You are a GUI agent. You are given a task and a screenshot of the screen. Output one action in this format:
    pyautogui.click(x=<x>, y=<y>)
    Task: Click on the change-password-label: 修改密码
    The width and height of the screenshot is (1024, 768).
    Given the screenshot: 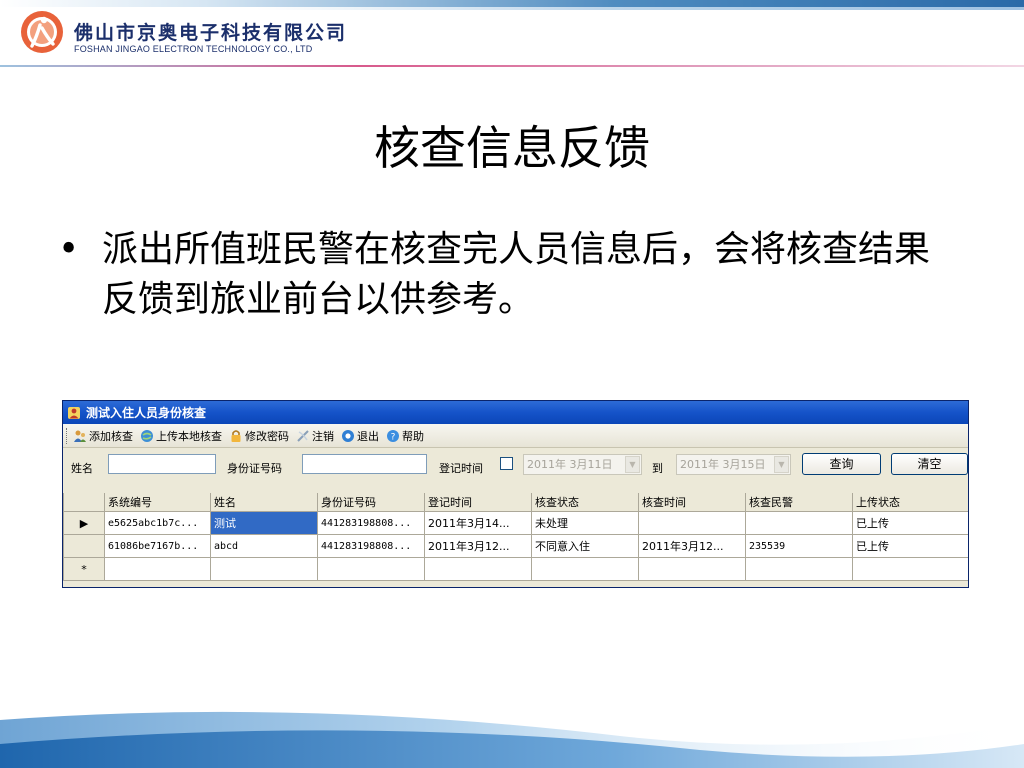 What is the action you would take?
    pyautogui.click(x=267, y=436)
    